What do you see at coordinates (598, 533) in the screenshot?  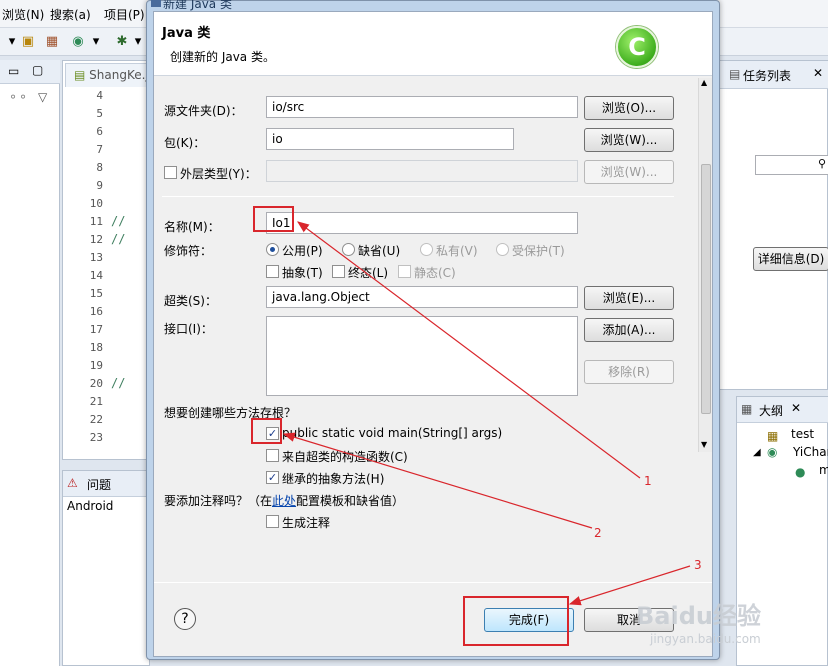 I see `annotation-label-2: 2` at bounding box center [598, 533].